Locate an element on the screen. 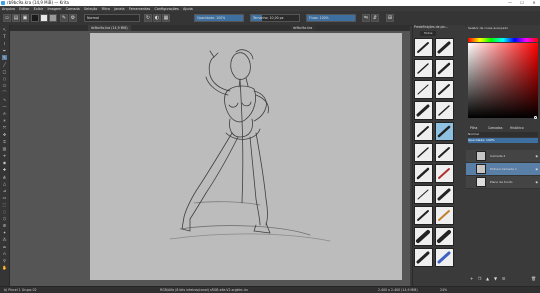  color-panel-title: Seletor de cores avançado is located at coordinates (488, 28).